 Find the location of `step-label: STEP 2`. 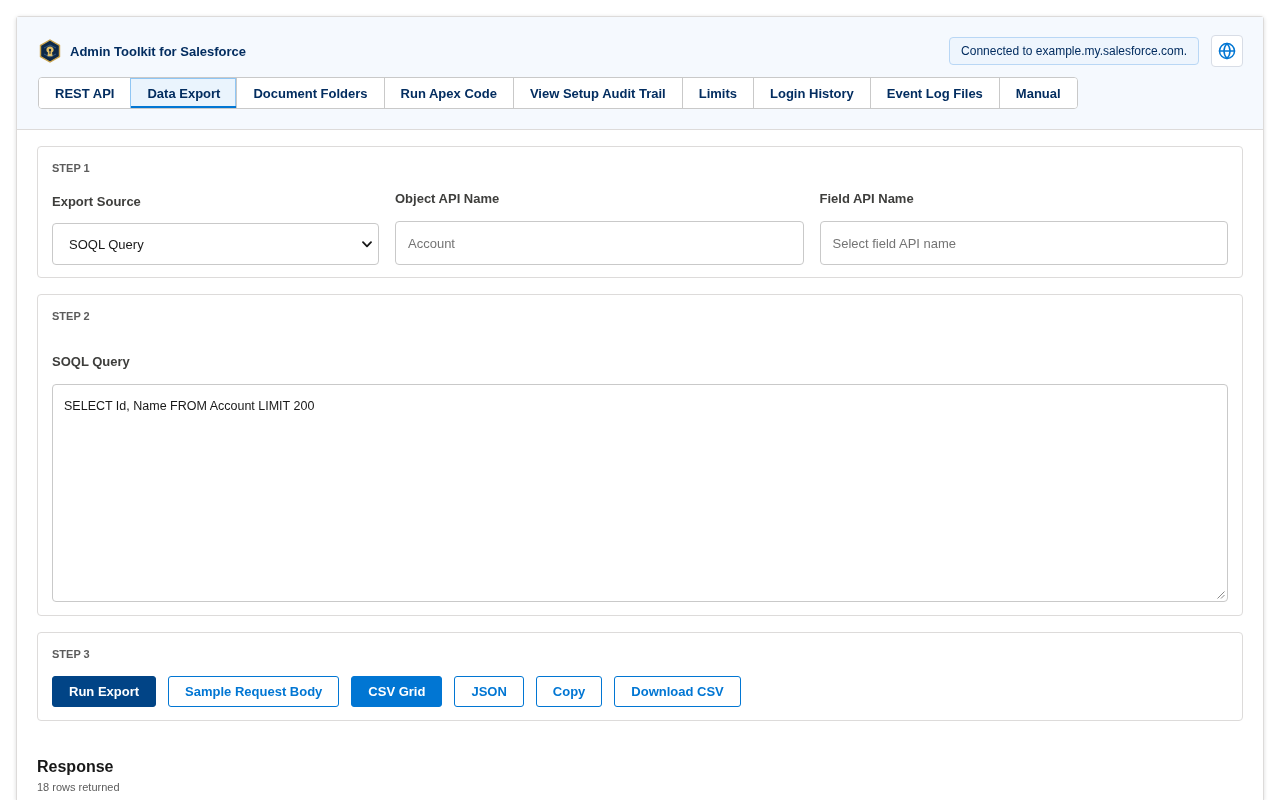

step-label: STEP 2 is located at coordinates (71, 316).